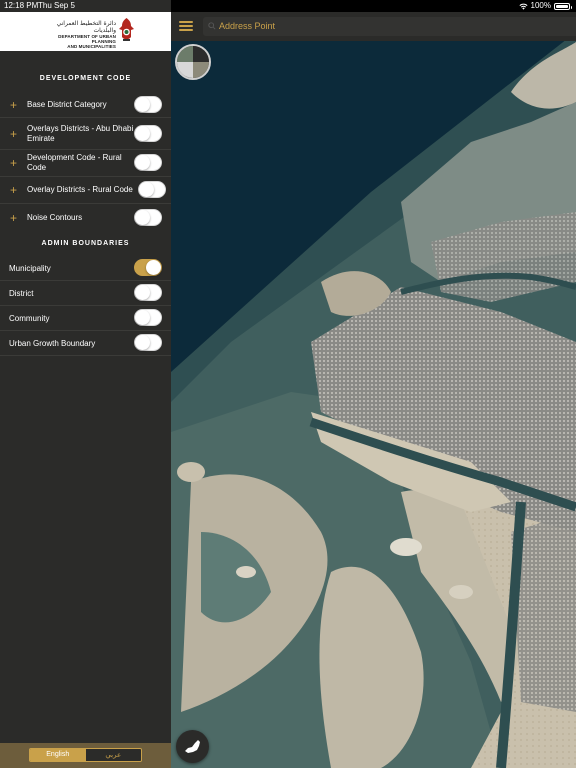 The image size is (576, 768). What do you see at coordinates (21, 293) in the screenshot?
I see `admin-label: District` at bounding box center [21, 293].